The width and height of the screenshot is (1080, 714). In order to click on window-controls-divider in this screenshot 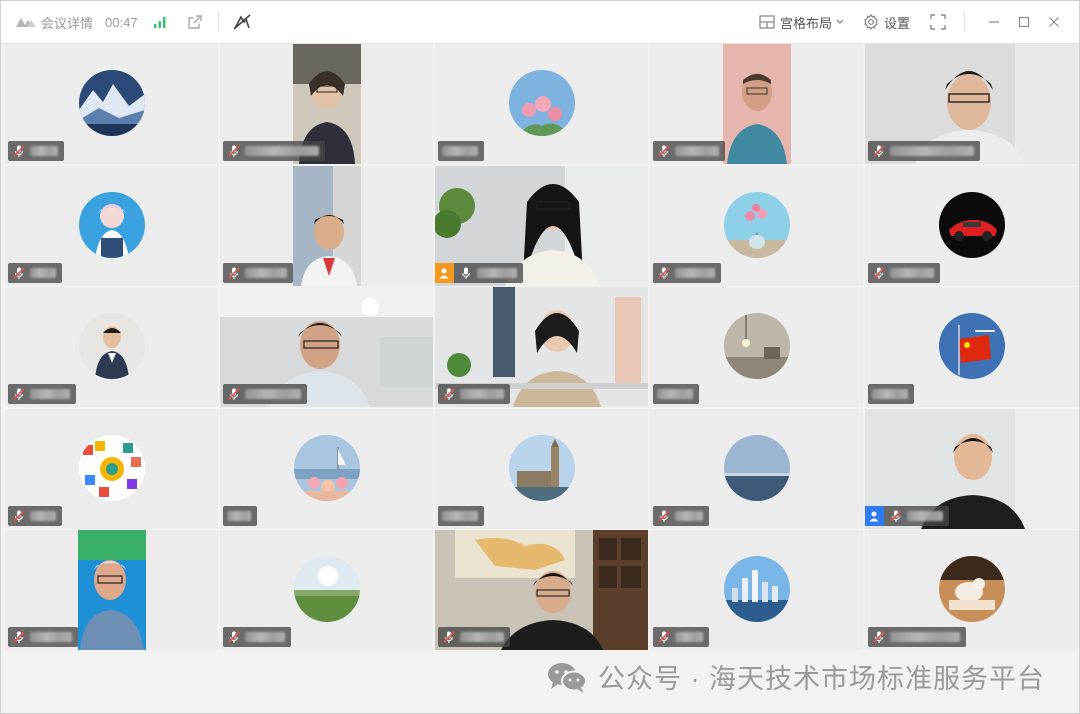, I will do `click(964, 22)`.